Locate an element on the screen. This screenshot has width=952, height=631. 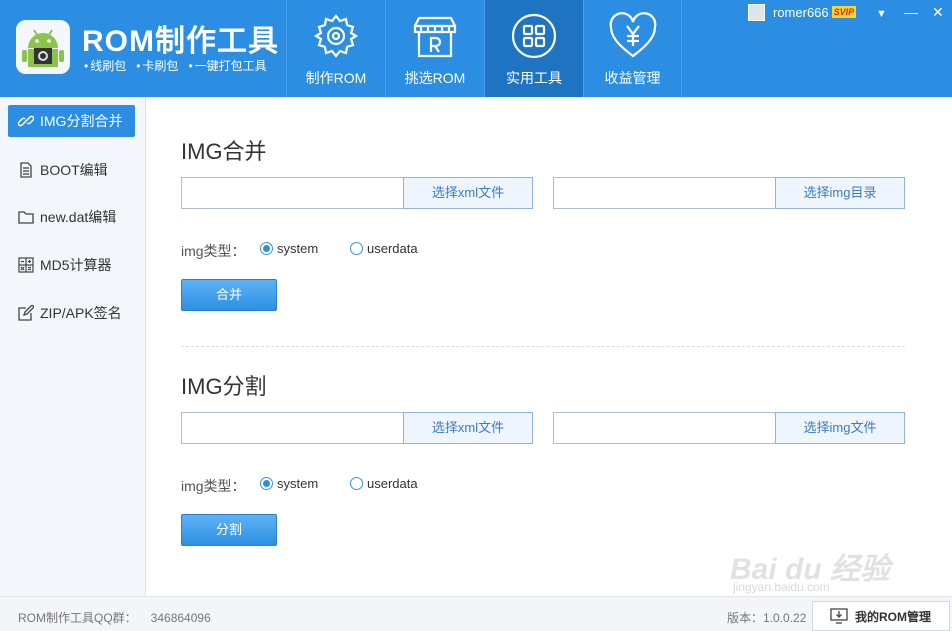
merge-radio-system: system is located at coordinates (289, 248).